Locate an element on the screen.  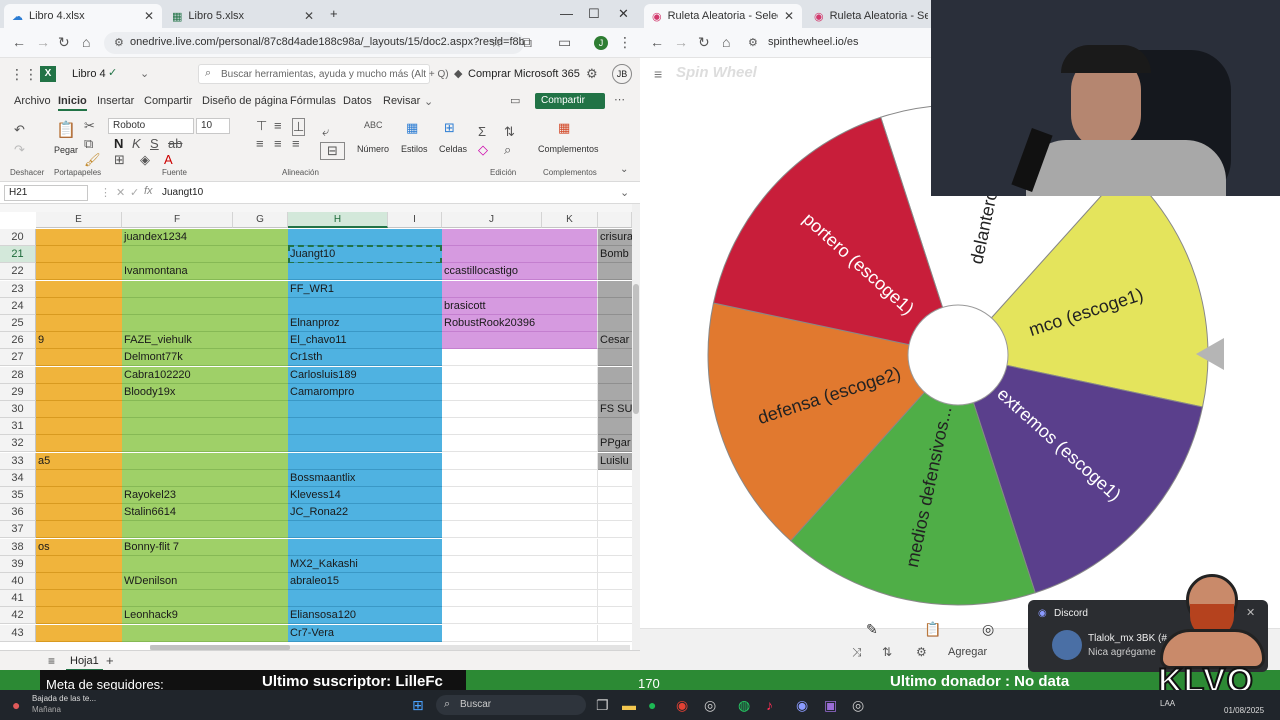
extensions-icon: ⧉ is located at coordinates (527, 42).